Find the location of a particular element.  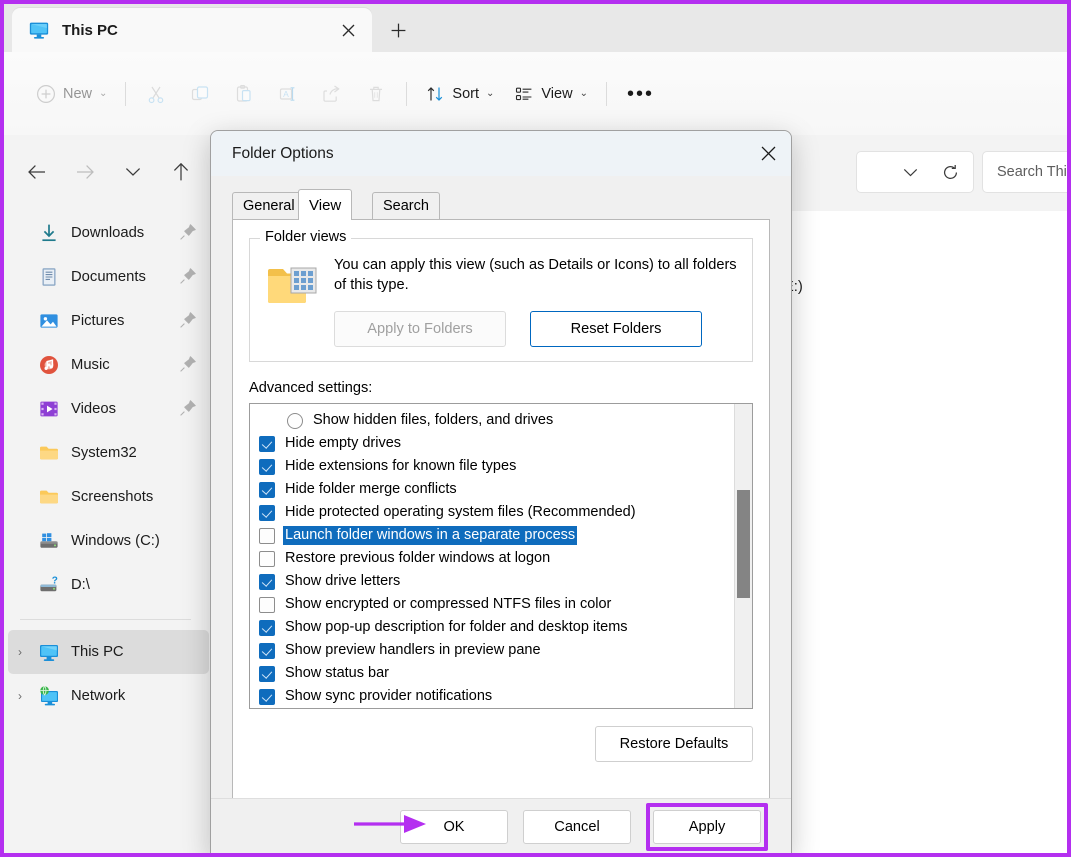

list-item: Restore previous folder windows at logon is located at coordinates (501, 558).